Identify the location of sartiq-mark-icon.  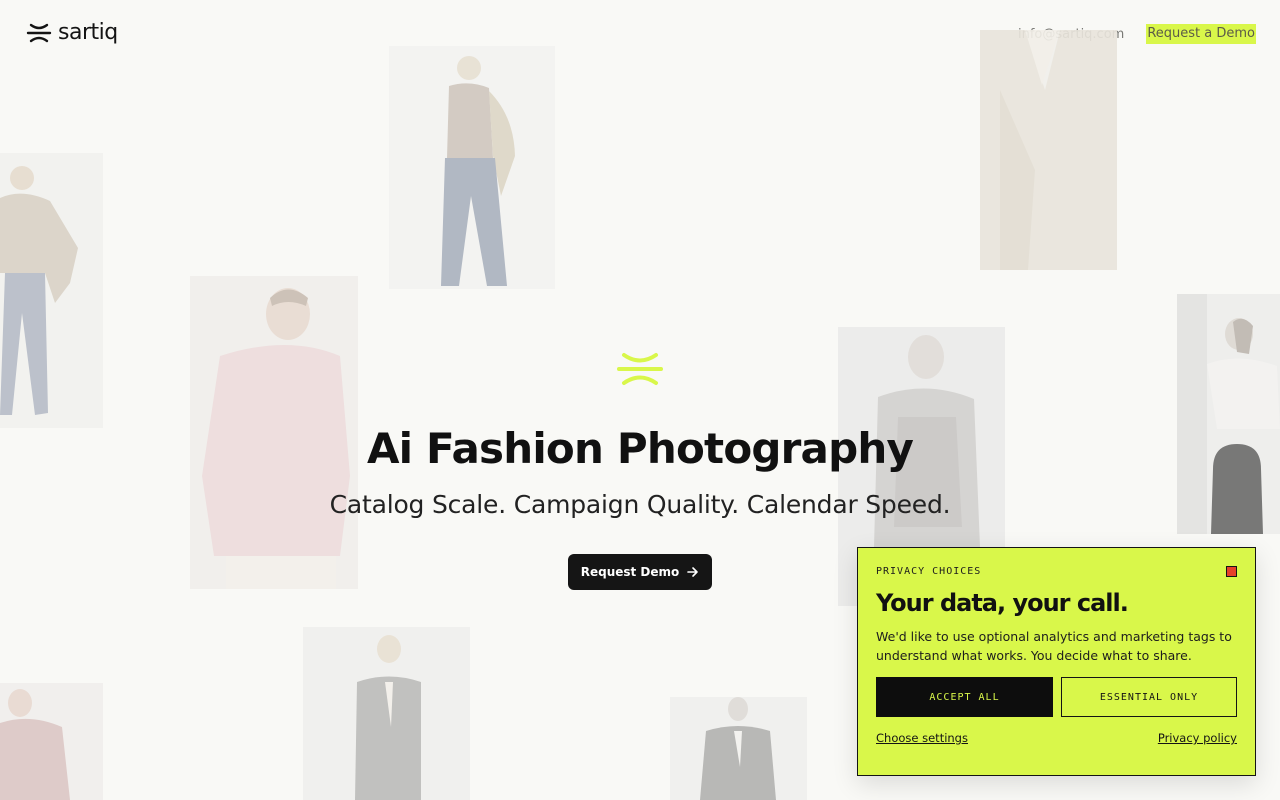
(640, 369).